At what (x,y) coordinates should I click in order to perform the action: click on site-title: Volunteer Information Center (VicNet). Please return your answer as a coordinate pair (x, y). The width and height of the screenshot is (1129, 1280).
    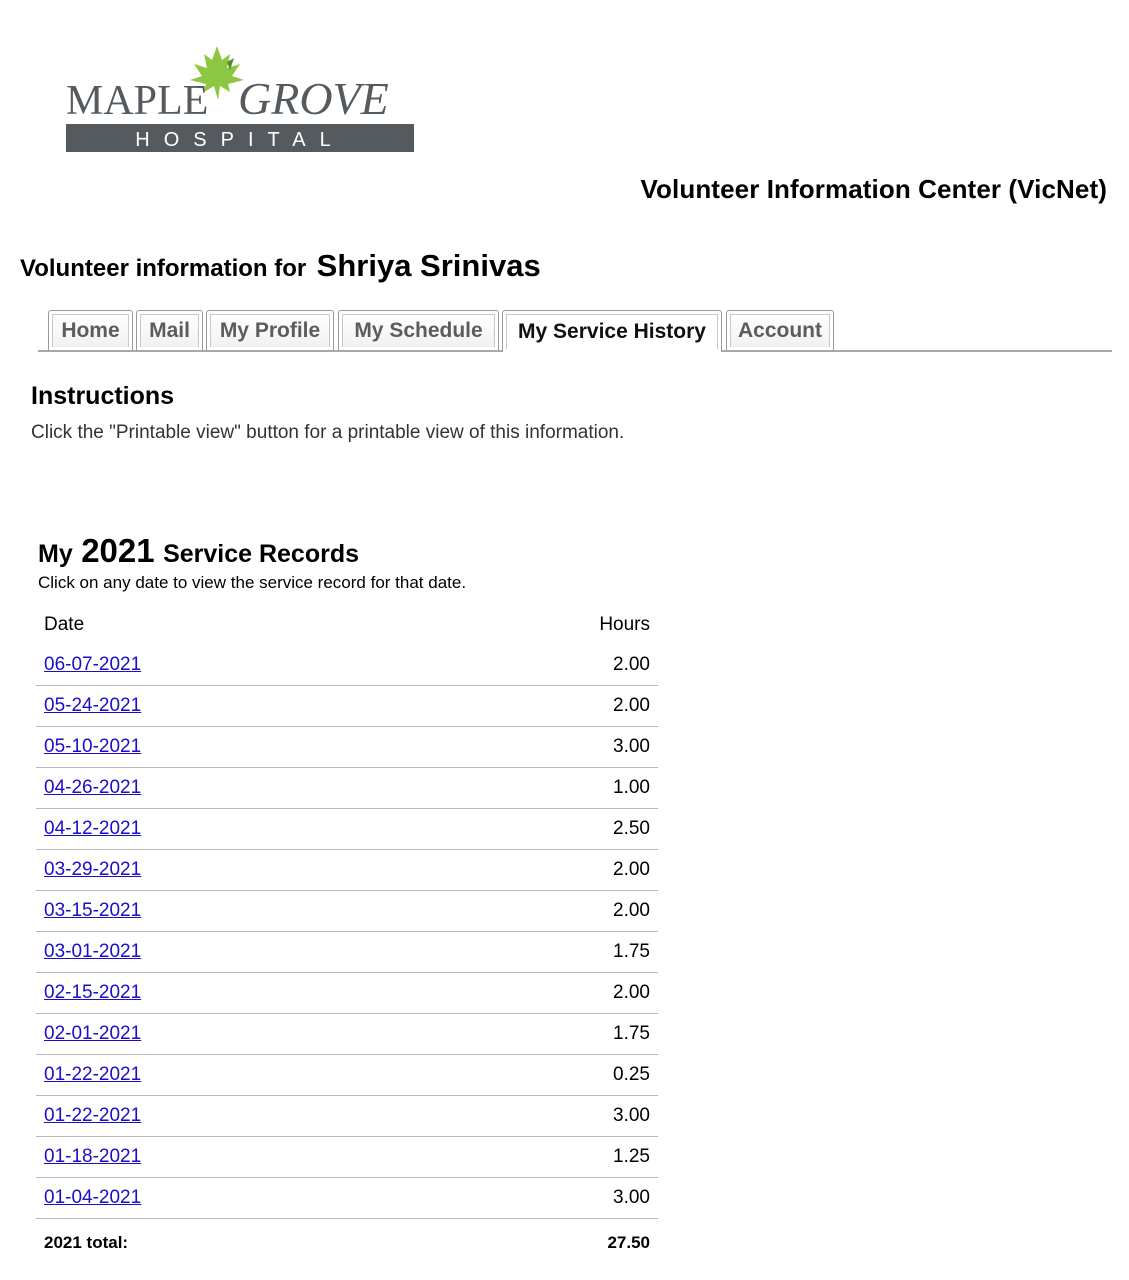
    Looking at the image, I should click on (873, 189).